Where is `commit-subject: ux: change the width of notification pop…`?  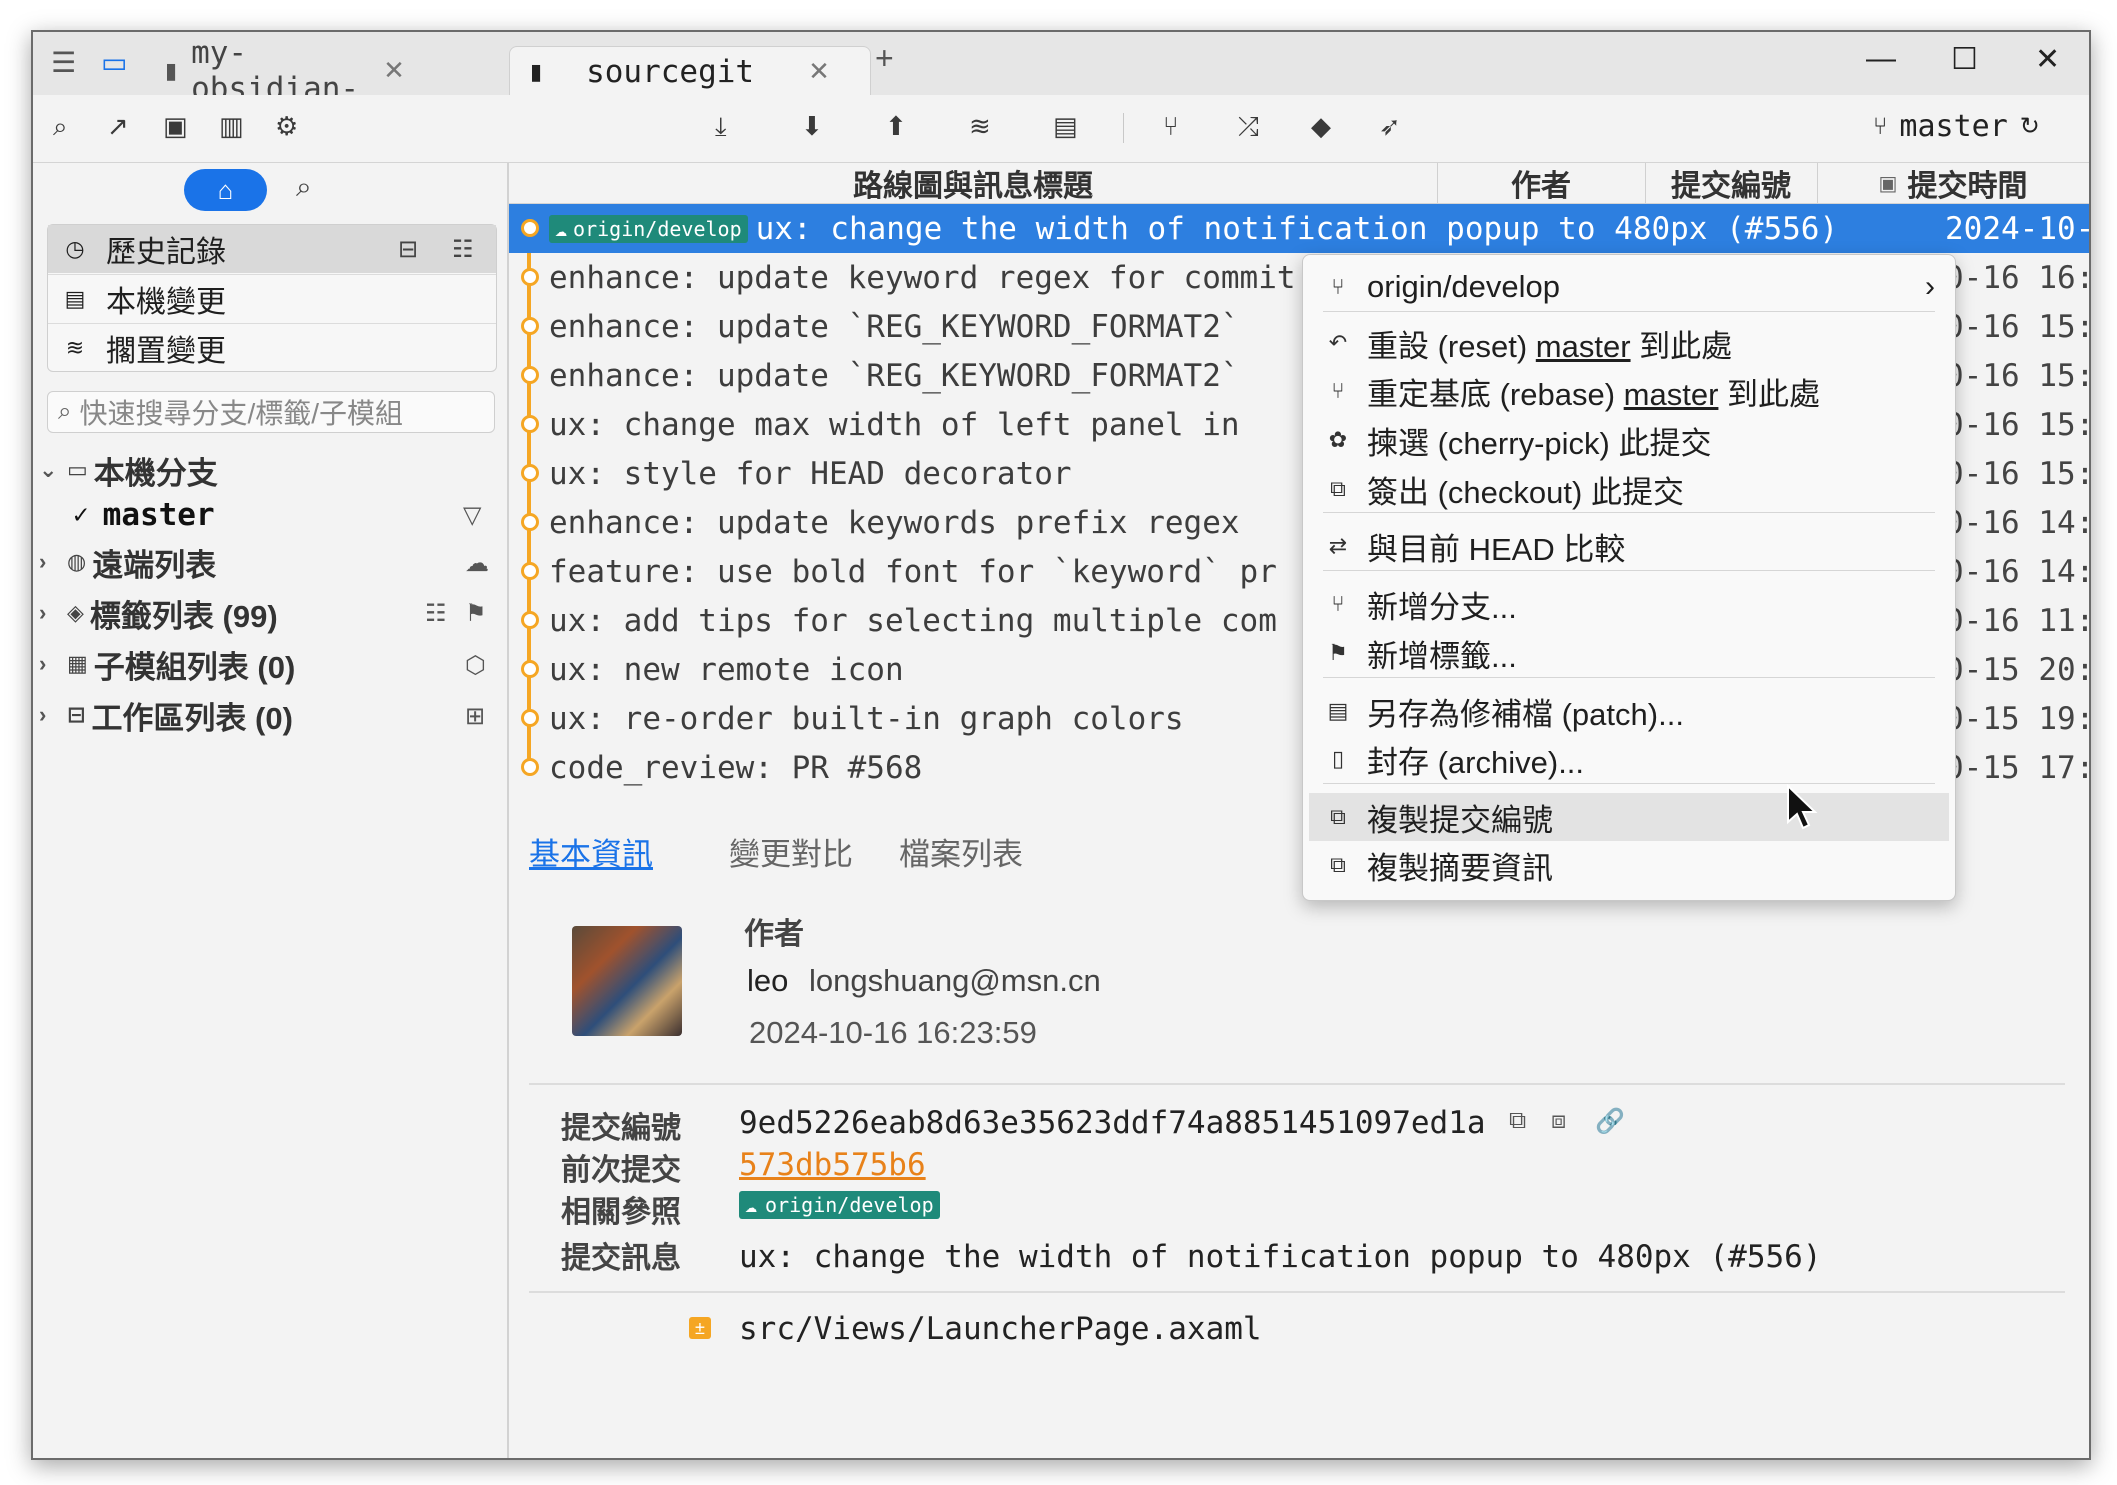
commit-subject: ux: change the width of notification pop… is located at coordinates (1297, 228).